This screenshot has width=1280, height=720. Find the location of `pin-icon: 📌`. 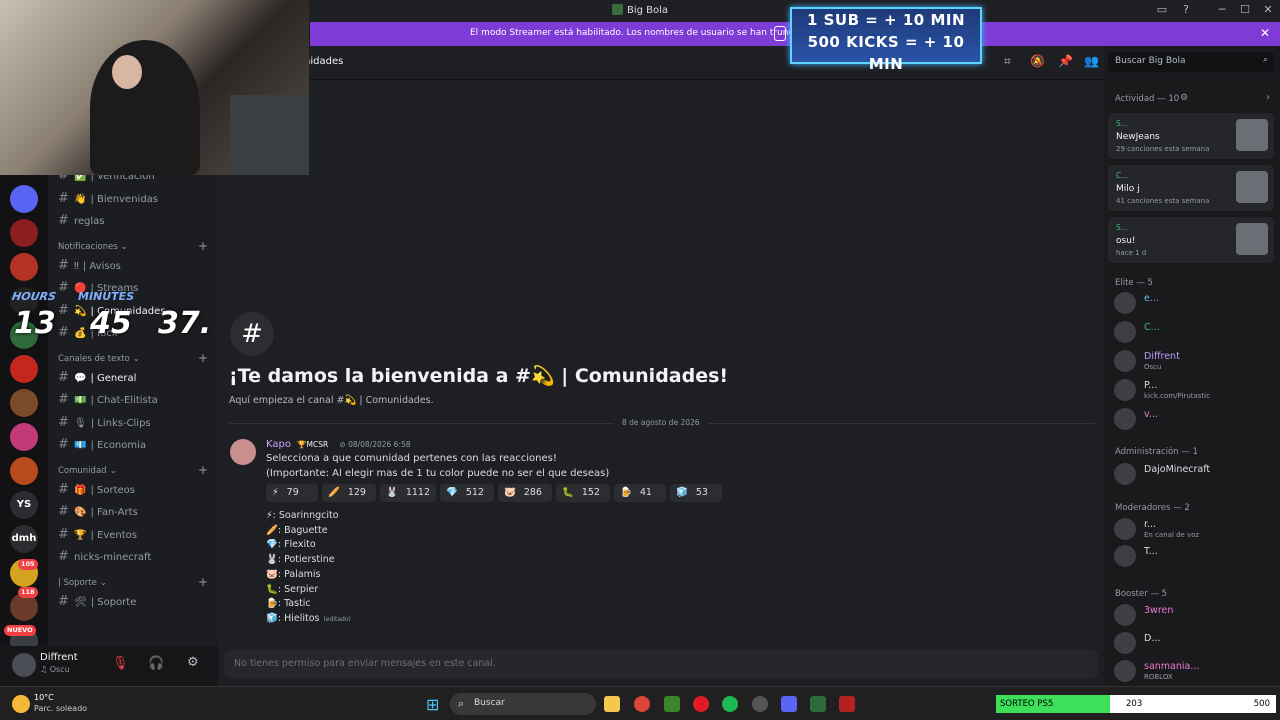

pin-icon: 📌 is located at coordinates (1065, 61).